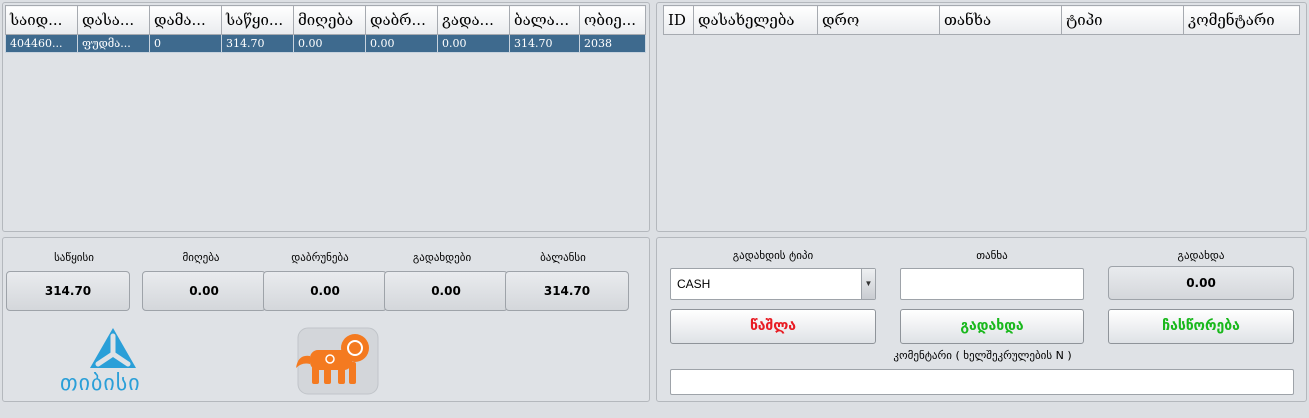 The width and height of the screenshot is (1309, 418). What do you see at coordinates (1241, 20) in the screenshot?
I see `col-header-comment: კომენტარი` at bounding box center [1241, 20].